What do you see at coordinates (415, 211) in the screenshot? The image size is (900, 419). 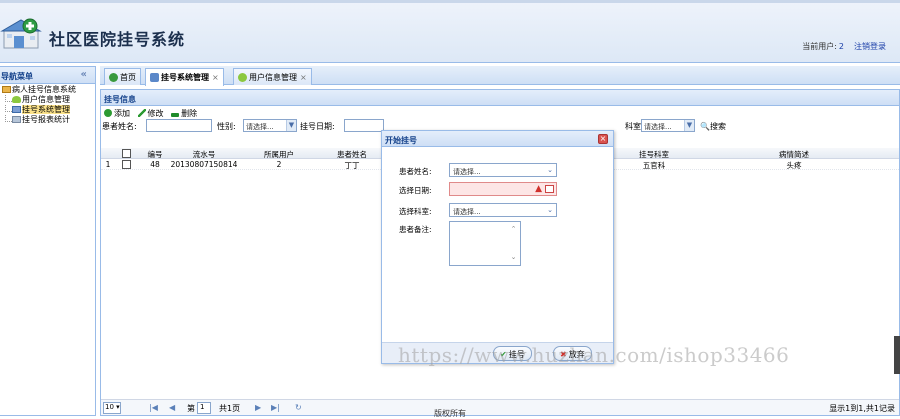 I see `dept-label: 选择科室:` at bounding box center [415, 211].